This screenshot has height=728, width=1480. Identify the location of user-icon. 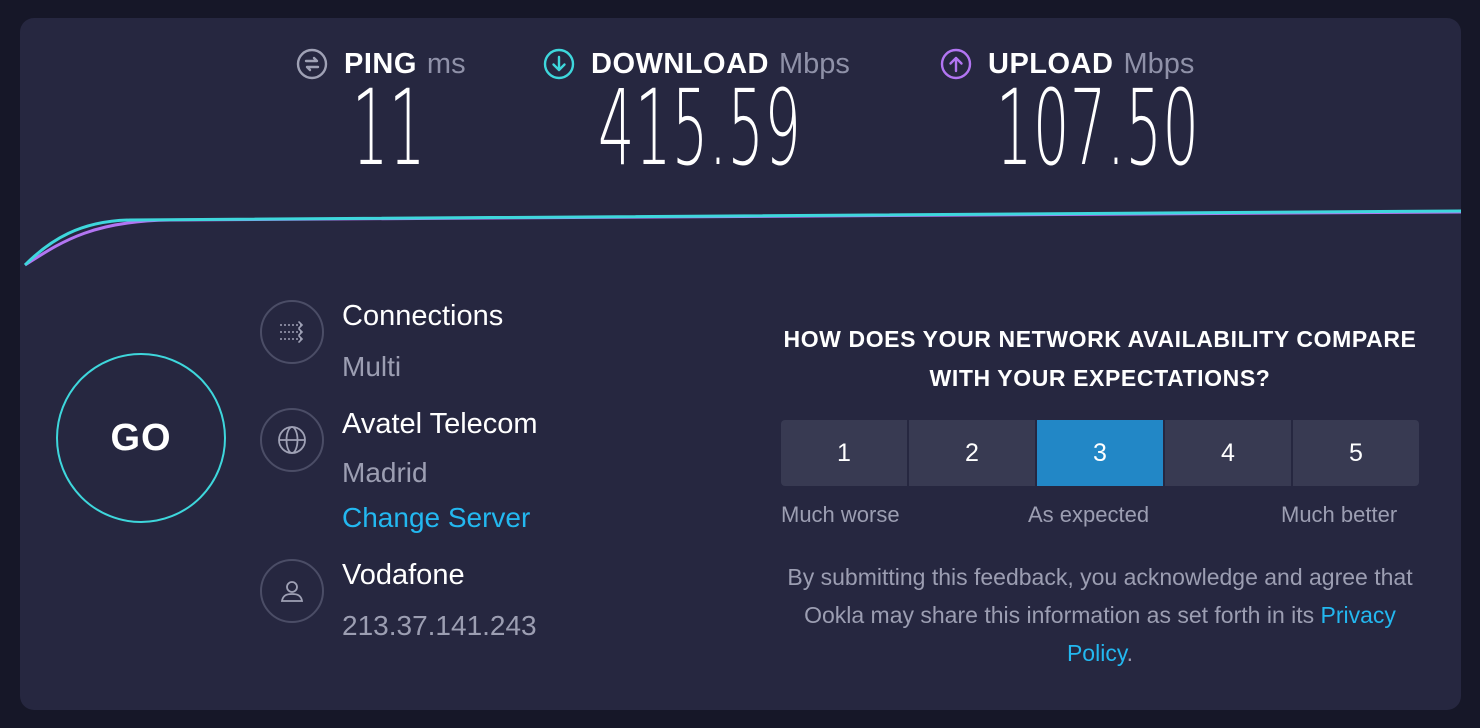
(292, 591).